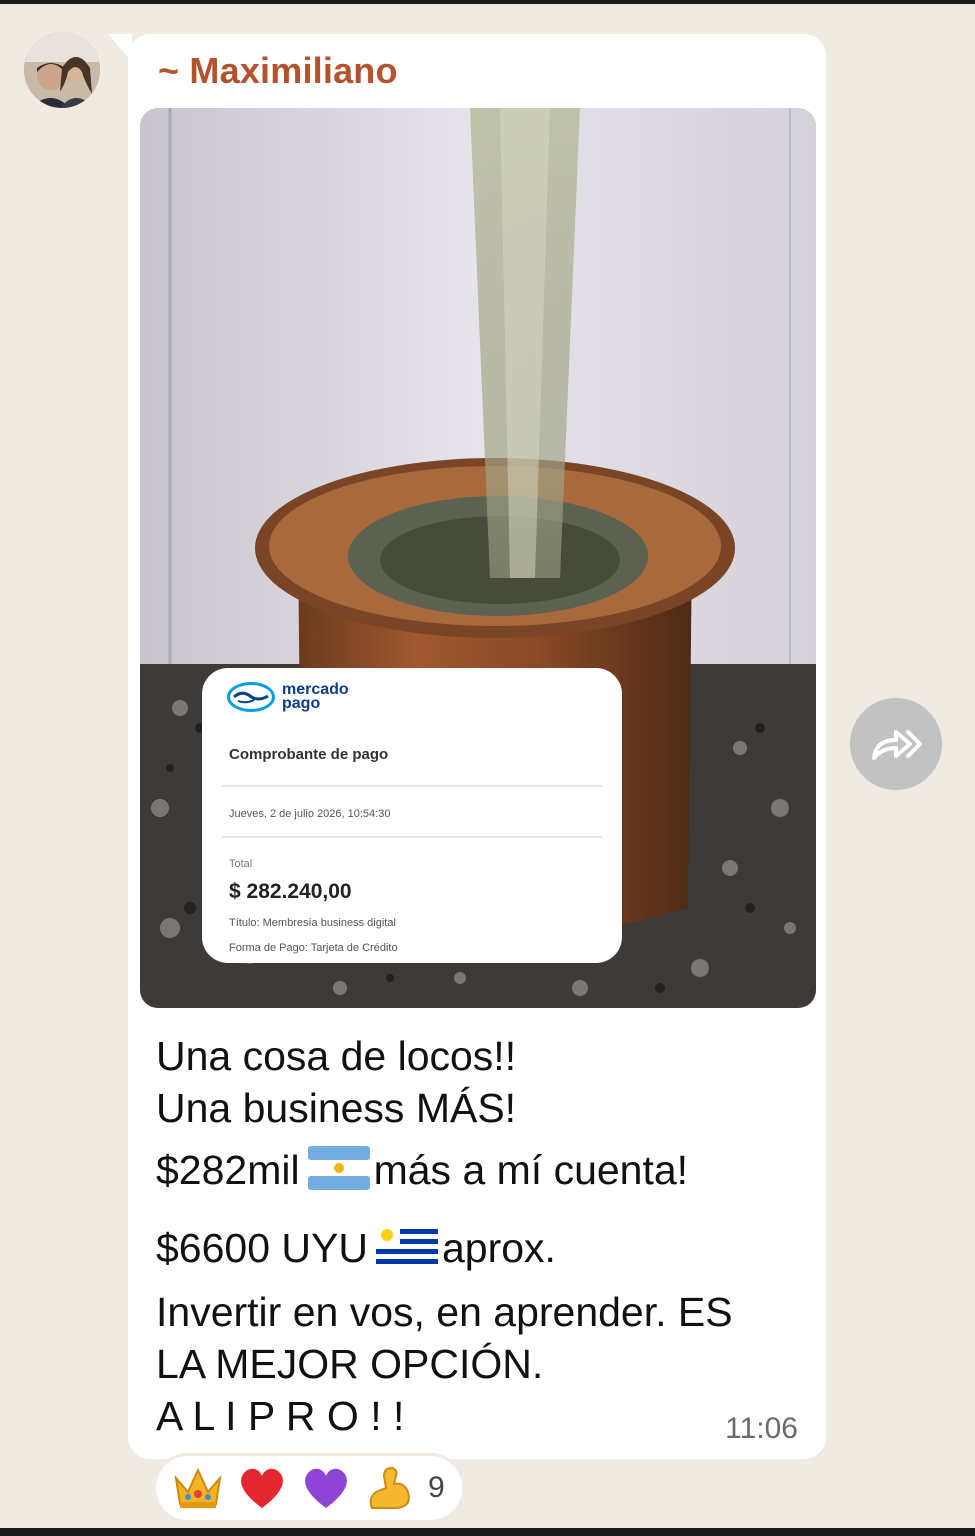 This screenshot has width=975, height=1536. Describe the element at coordinates (290, 891) in the screenshot. I see `receipt-total-value: $ 282.240,00` at that location.